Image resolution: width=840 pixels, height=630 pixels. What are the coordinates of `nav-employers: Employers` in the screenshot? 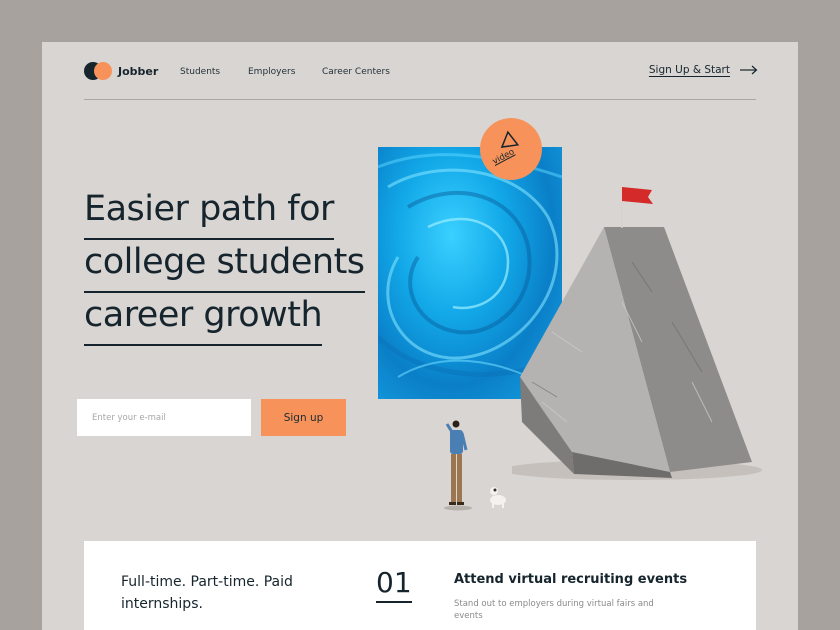 It's located at (271, 72).